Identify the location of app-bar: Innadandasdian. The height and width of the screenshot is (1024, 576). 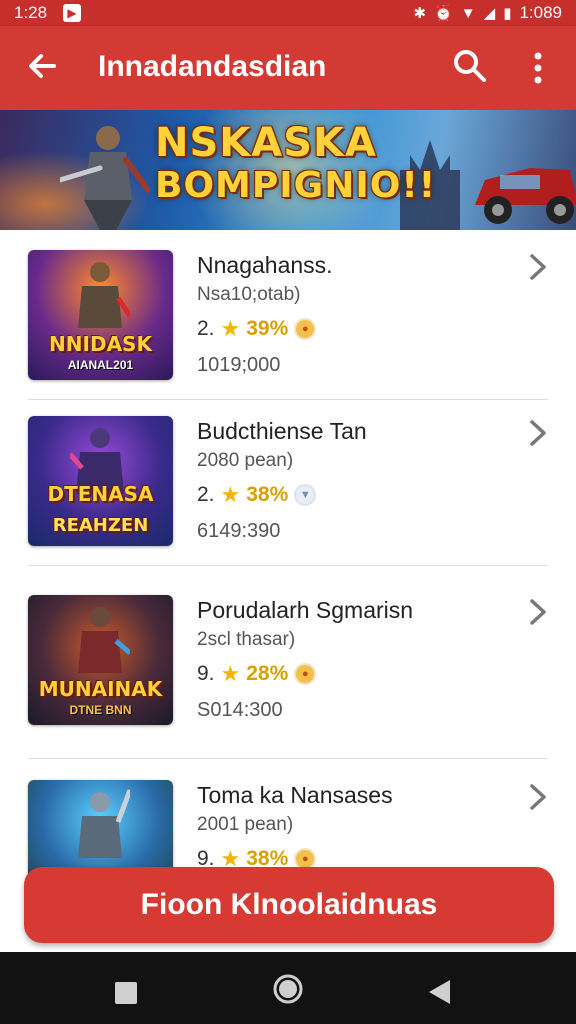
(288, 68).